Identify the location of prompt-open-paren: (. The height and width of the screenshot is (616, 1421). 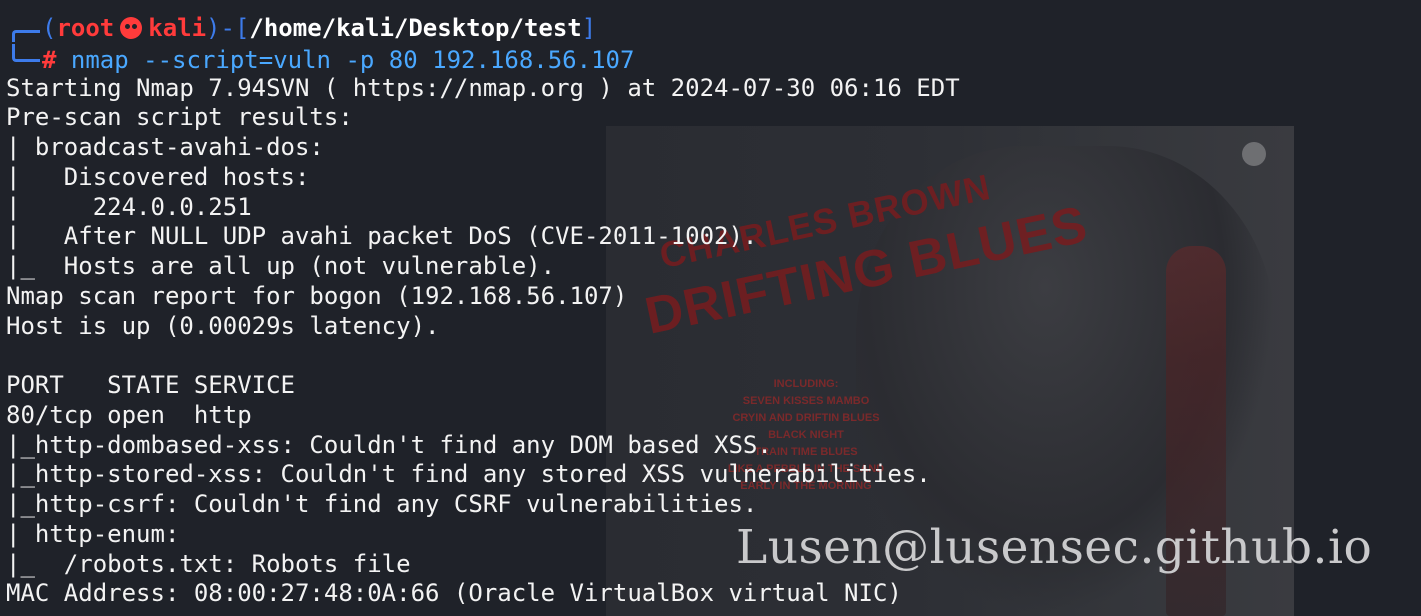
(49, 28).